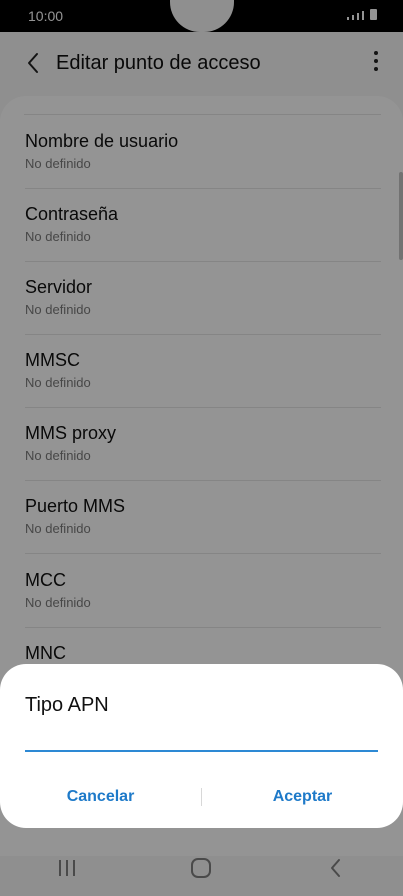  I want to click on back-icon, so click(335, 868).